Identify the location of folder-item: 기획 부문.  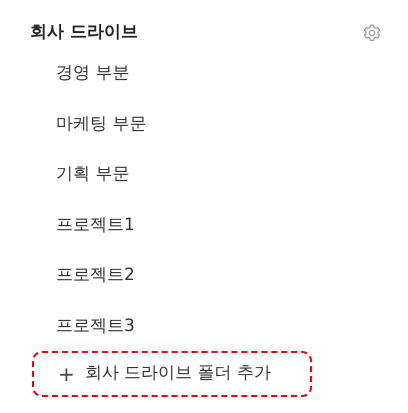
(93, 174).